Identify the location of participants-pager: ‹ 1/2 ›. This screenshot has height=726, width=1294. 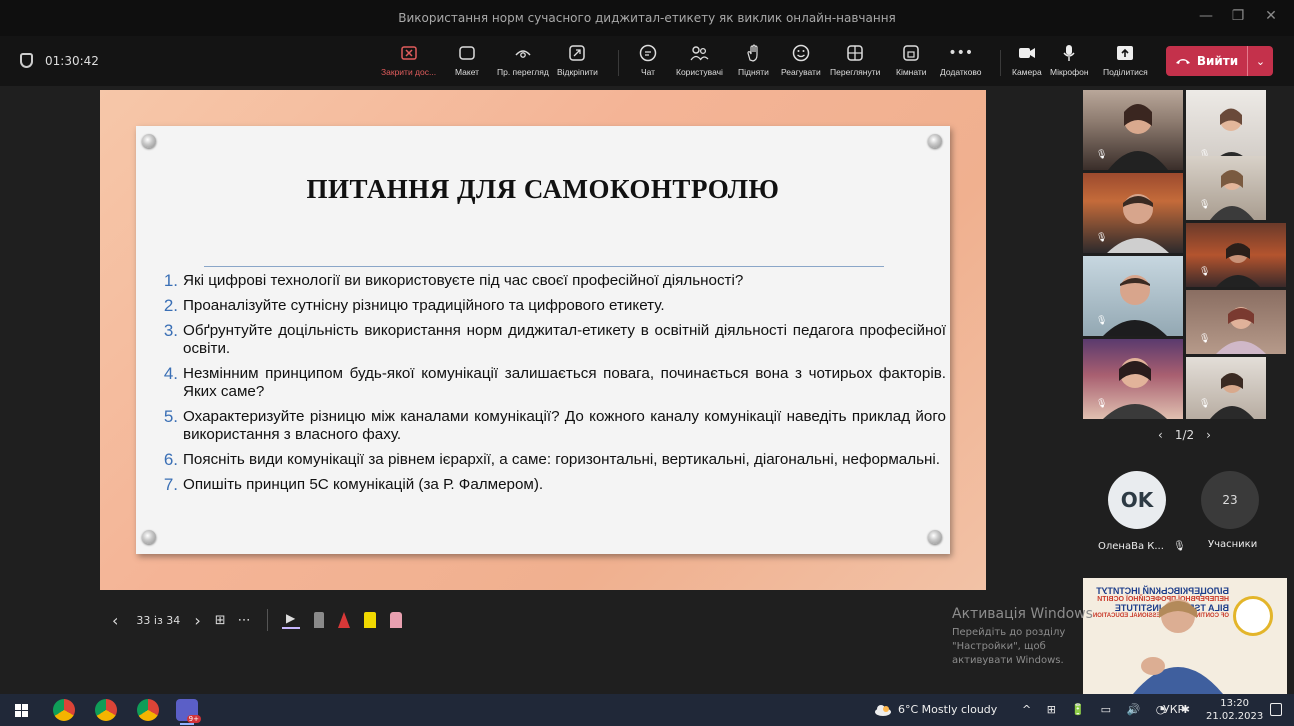
(1184, 435).